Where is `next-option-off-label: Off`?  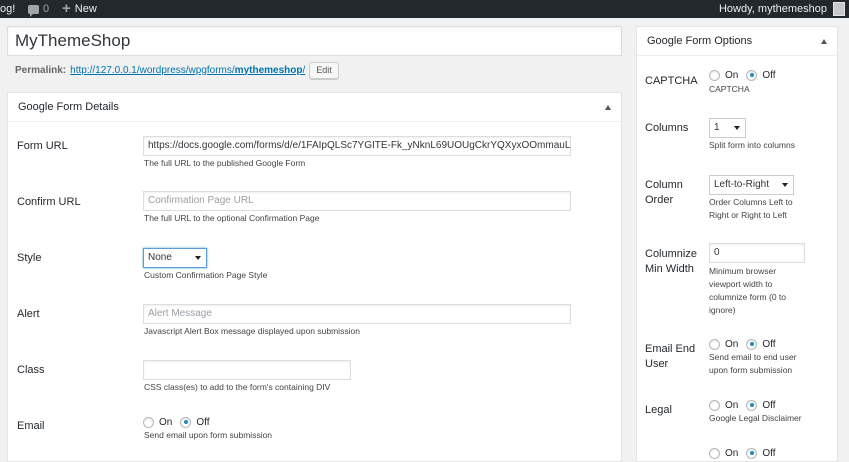 next-option-off-label: Off is located at coordinates (769, 453).